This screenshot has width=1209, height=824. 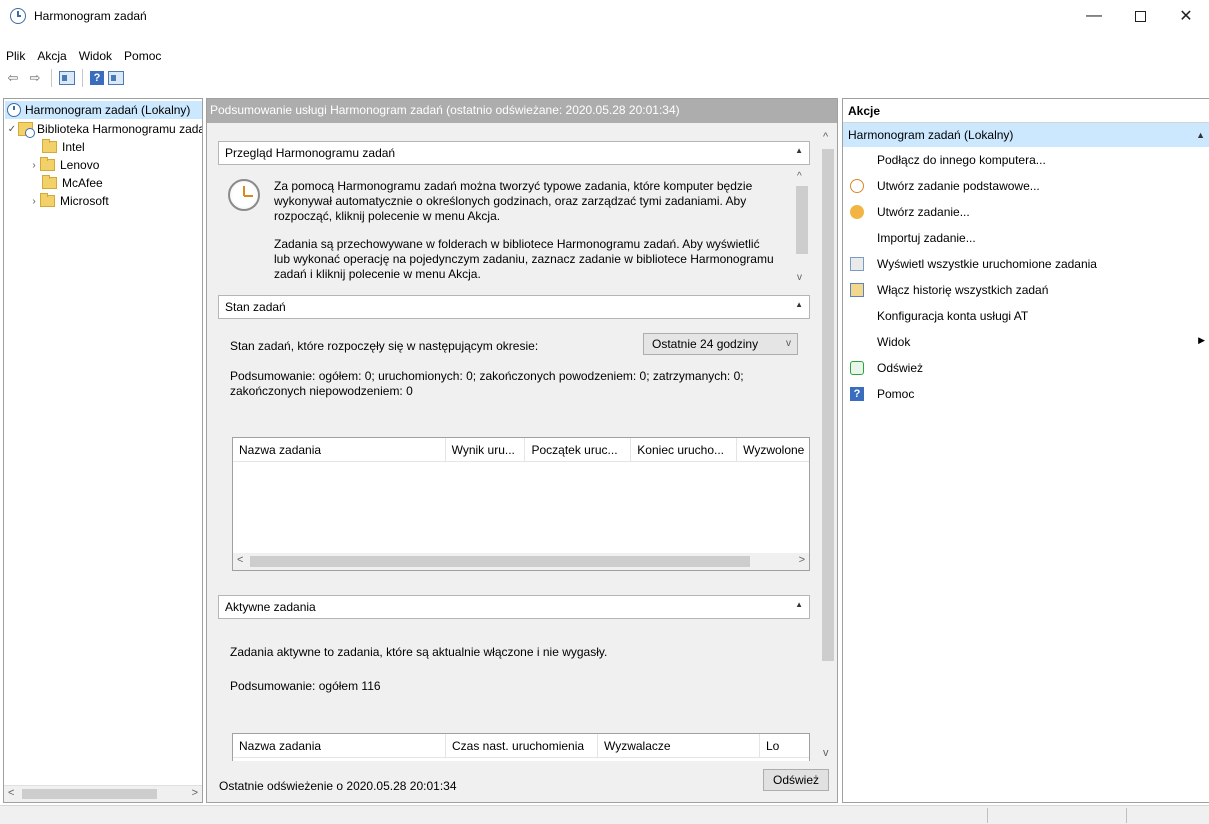 I want to click on chevron-down-icon: ✓, so click(x=12, y=129).